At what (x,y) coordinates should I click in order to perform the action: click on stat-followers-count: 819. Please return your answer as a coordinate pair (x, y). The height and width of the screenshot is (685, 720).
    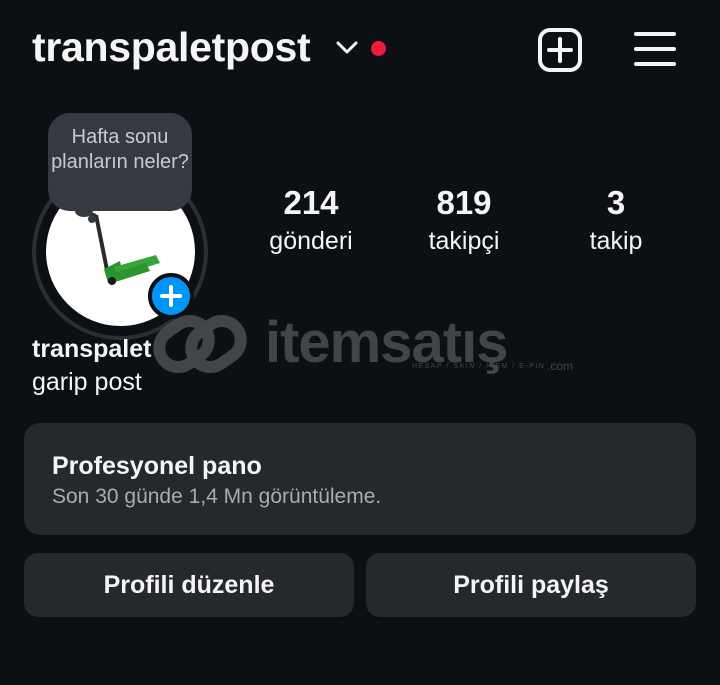
    Looking at the image, I should click on (464, 202).